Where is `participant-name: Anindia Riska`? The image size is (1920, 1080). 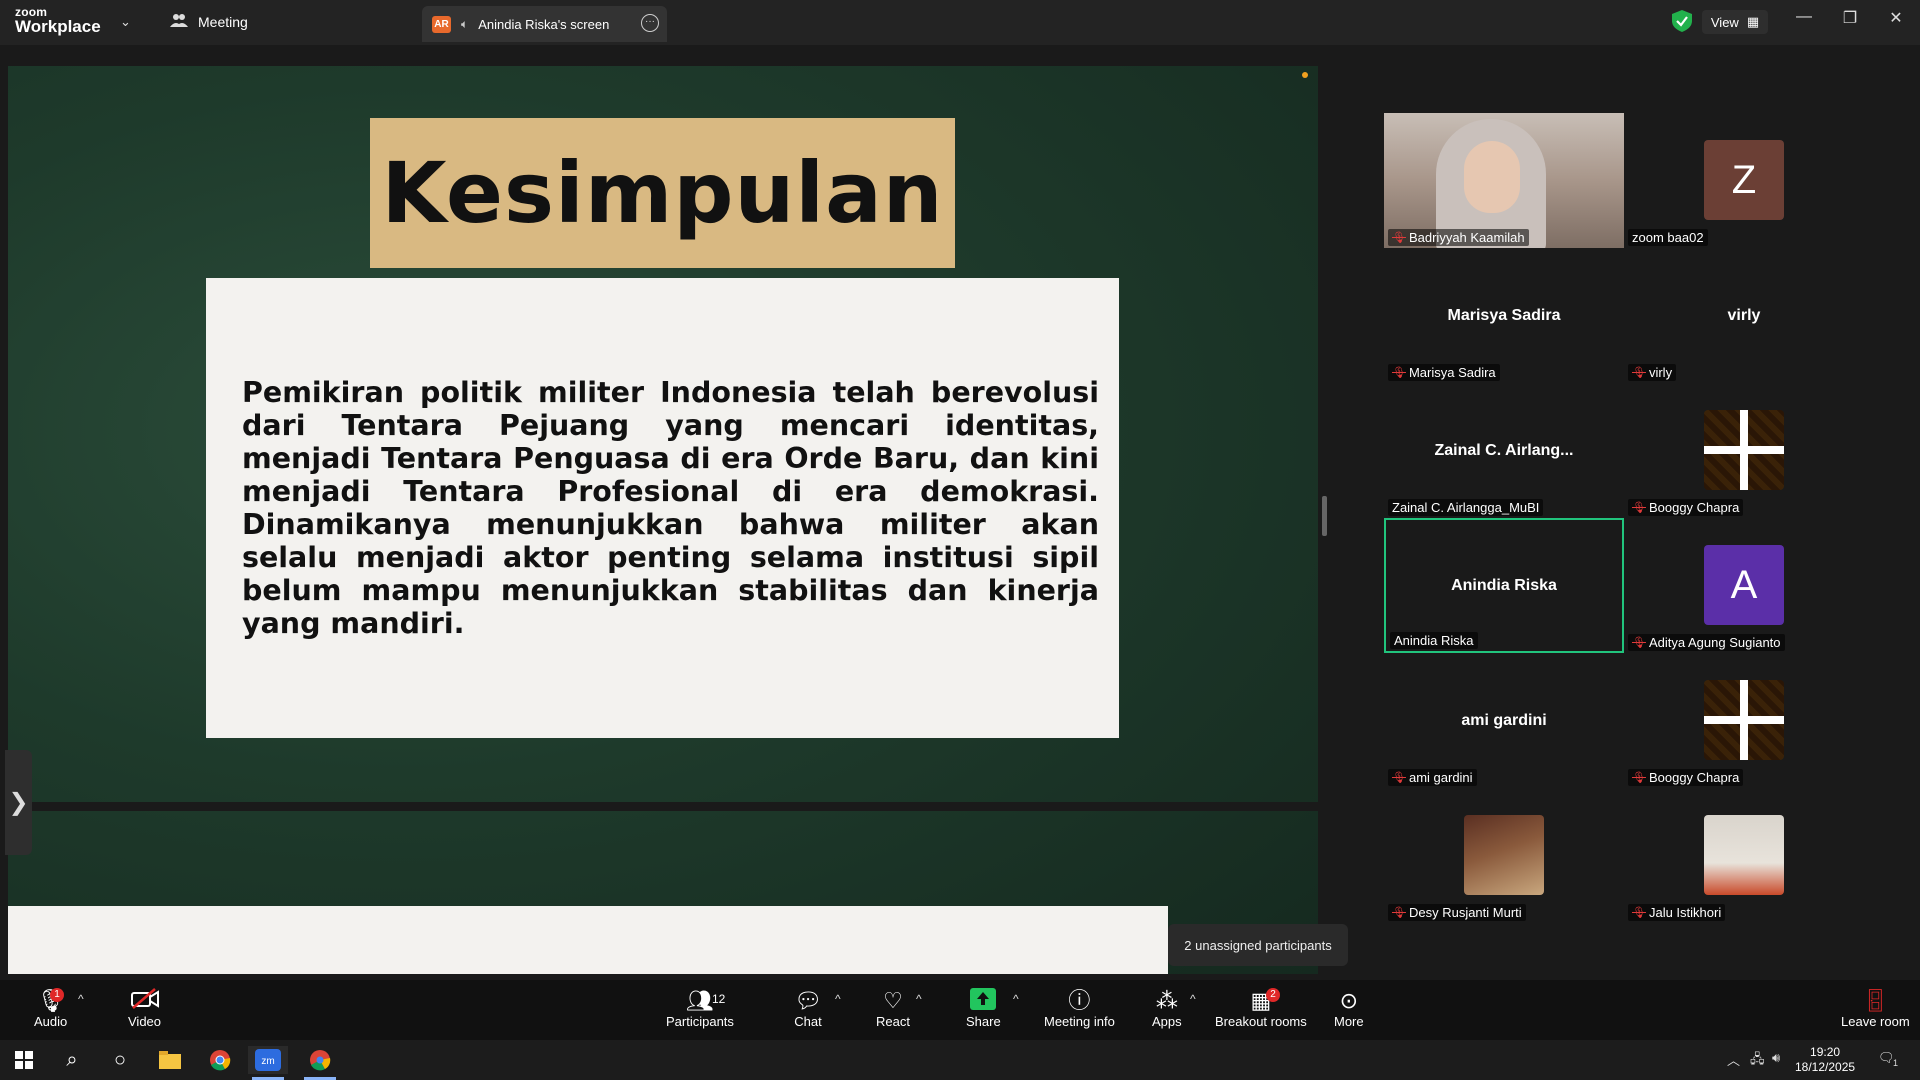
participant-name: Anindia Riska is located at coordinates (1434, 640).